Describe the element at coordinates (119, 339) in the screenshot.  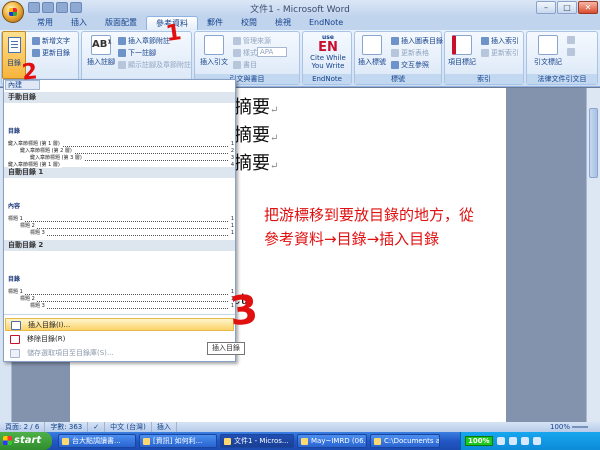
I see `remove-toc-menu-item: 移除目錄(R)` at that location.